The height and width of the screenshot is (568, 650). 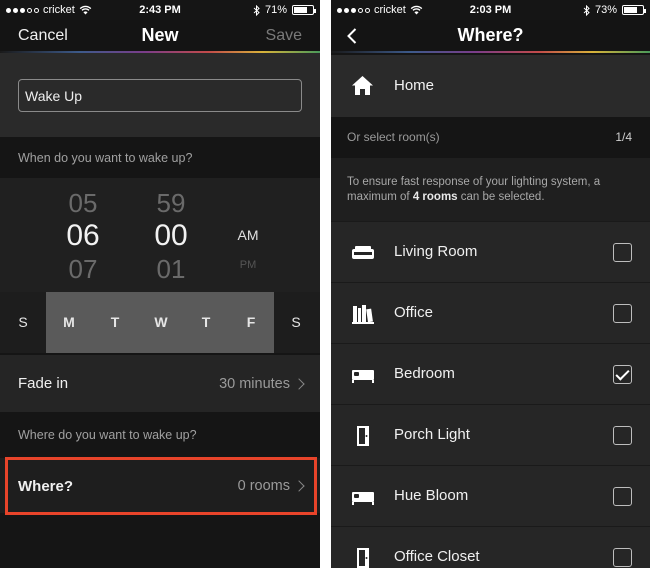 What do you see at coordinates (248, 235) in the screenshot?
I see `period-selected: AM` at bounding box center [248, 235].